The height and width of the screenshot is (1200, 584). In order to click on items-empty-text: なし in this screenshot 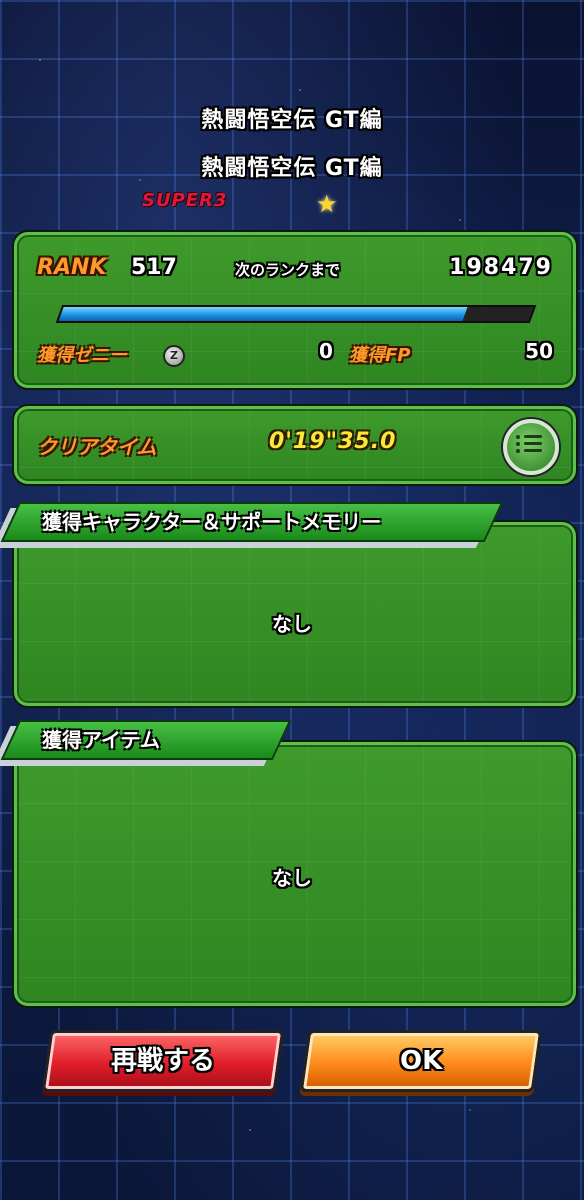, I will do `click(292, 878)`.